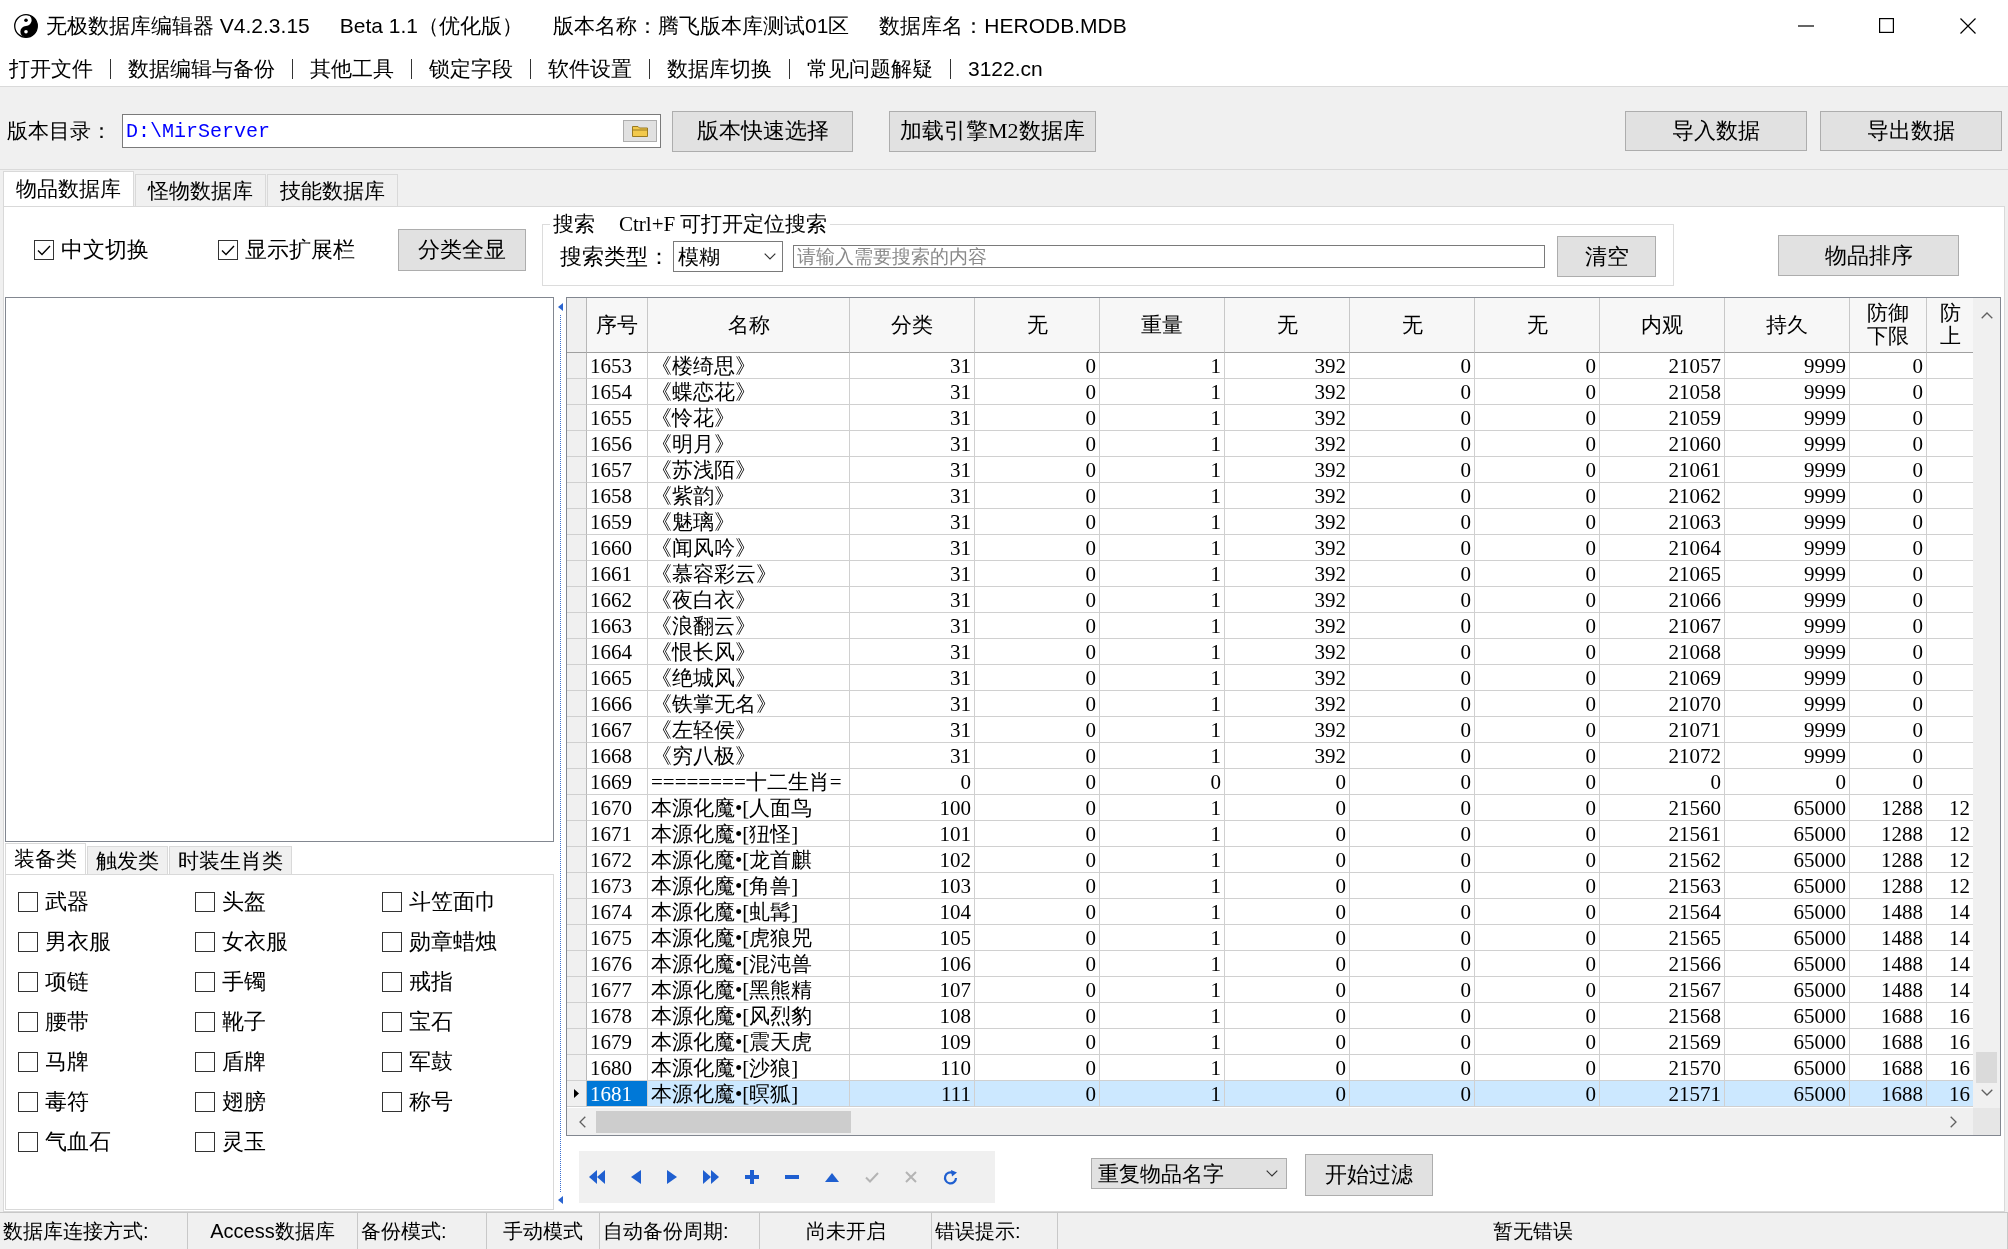 Image resolution: width=2008 pixels, height=1249 pixels. I want to click on tab: 怪物数据库, so click(200, 190).